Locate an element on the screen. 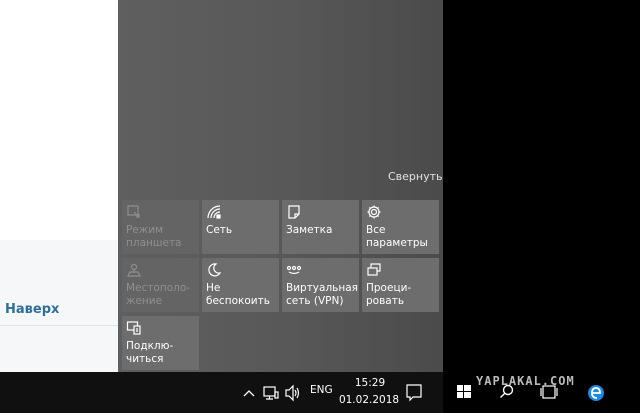 This screenshot has height=413, width=640. tile-project: Проеци- ровать is located at coordinates (400, 285).